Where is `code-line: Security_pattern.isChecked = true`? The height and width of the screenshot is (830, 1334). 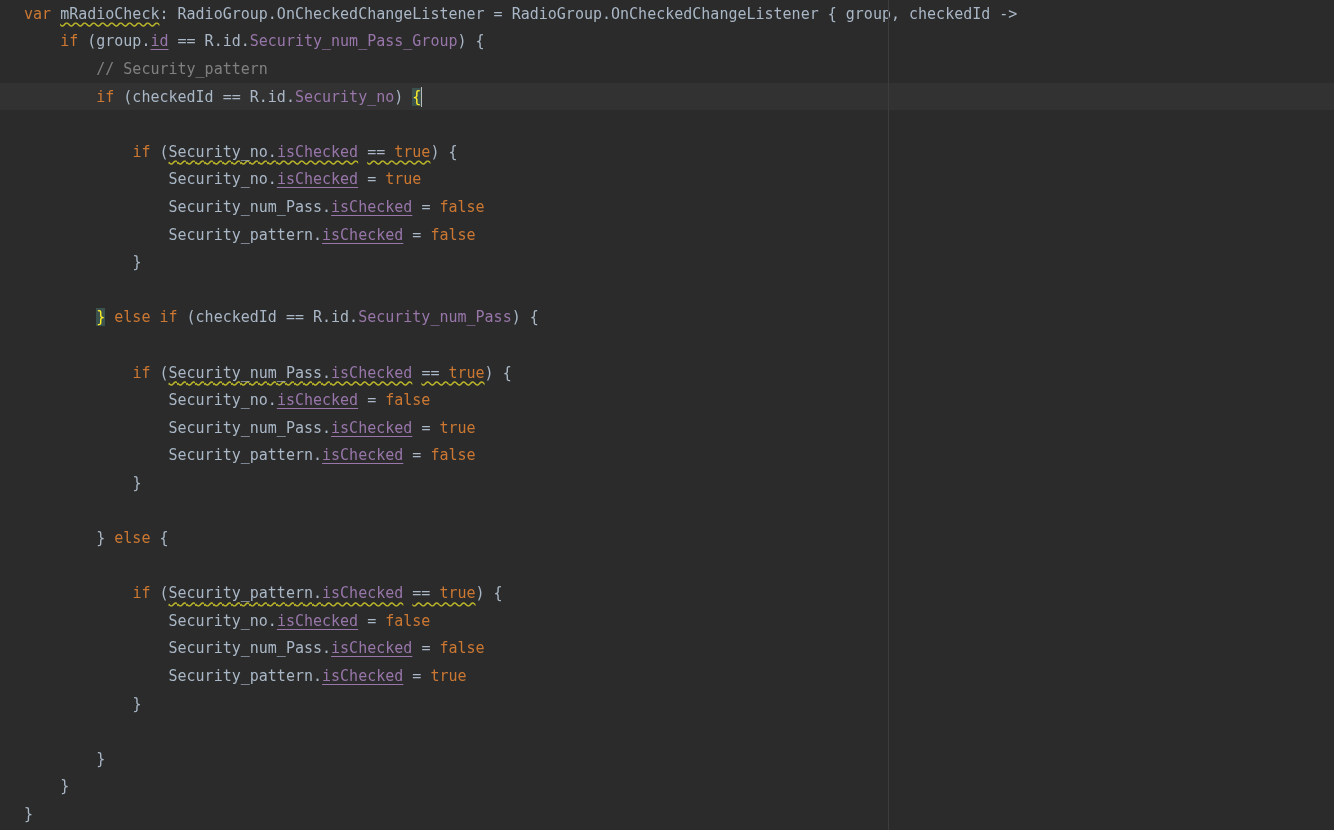
code-line: Security_pattern.isChecked = true is located at coordinates (317, 676).